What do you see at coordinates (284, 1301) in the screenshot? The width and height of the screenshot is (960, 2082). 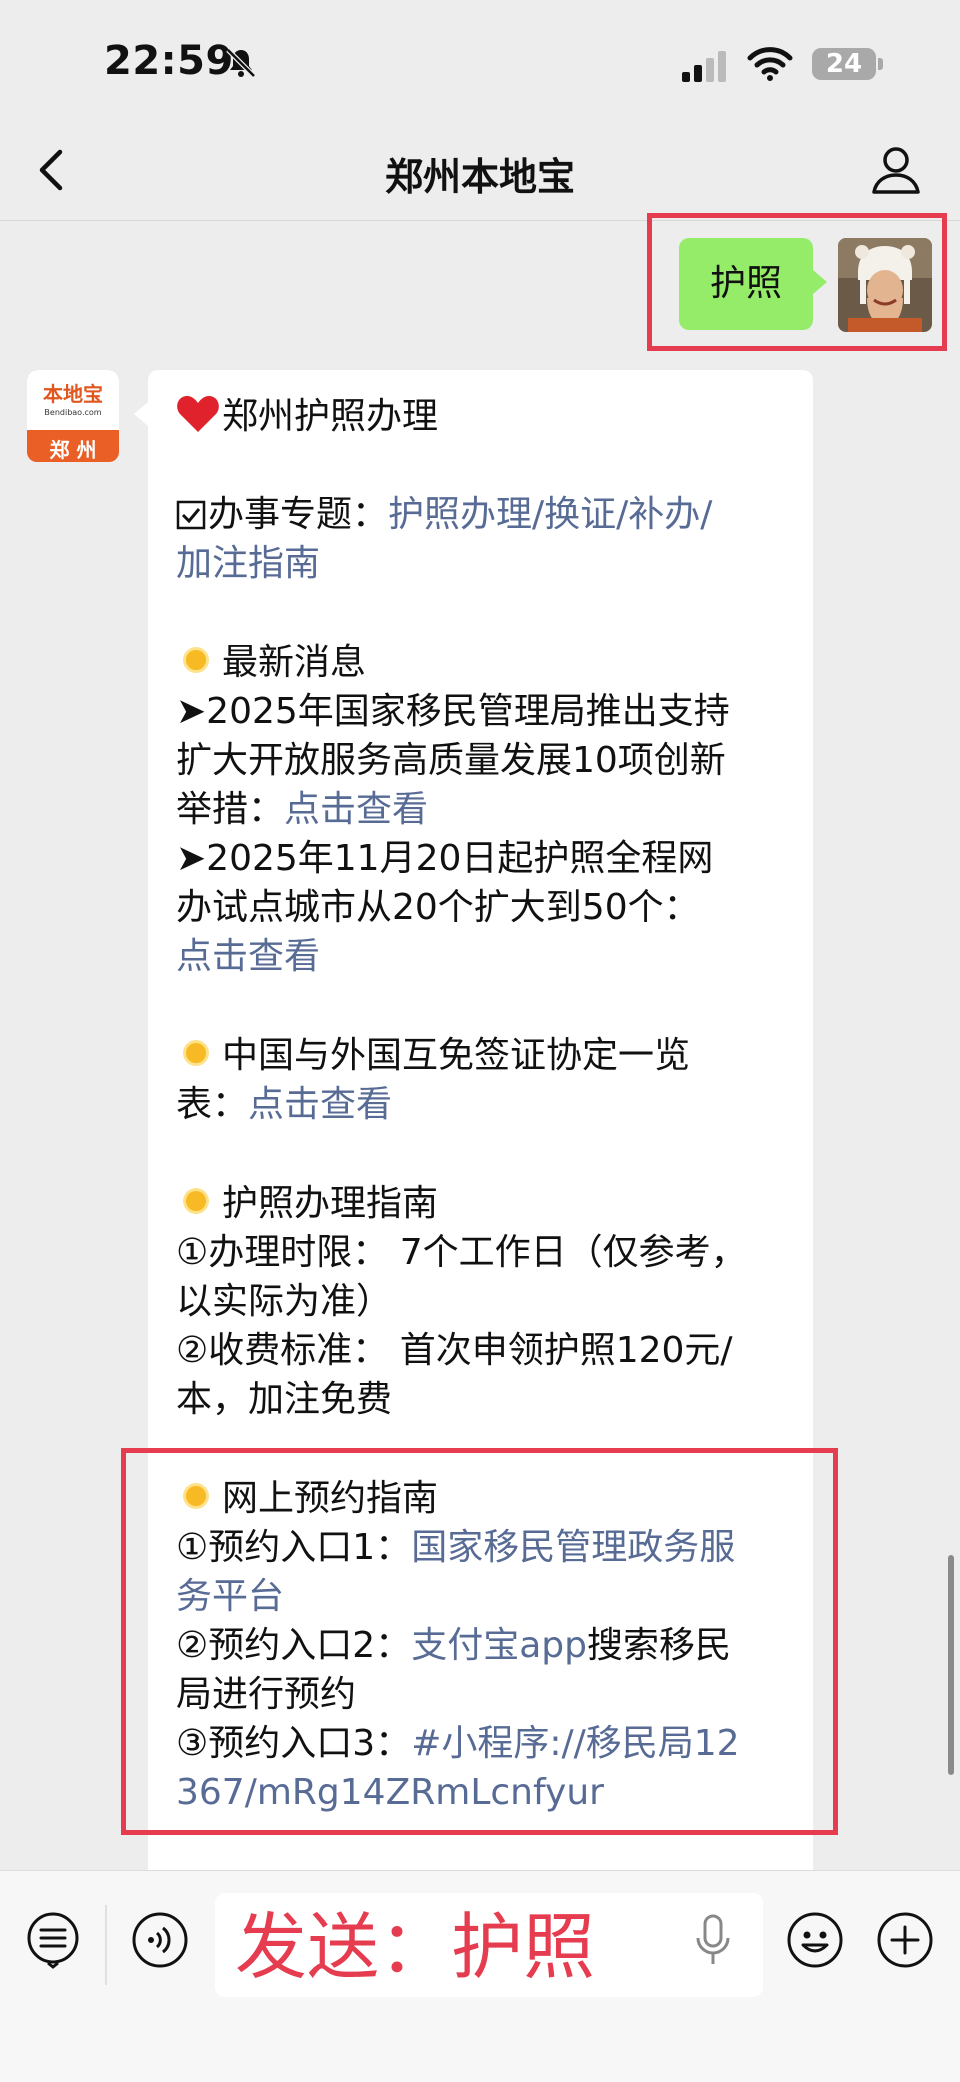 I see `guide-line2: 以实际为准）` at bounding box center [284, 1301].